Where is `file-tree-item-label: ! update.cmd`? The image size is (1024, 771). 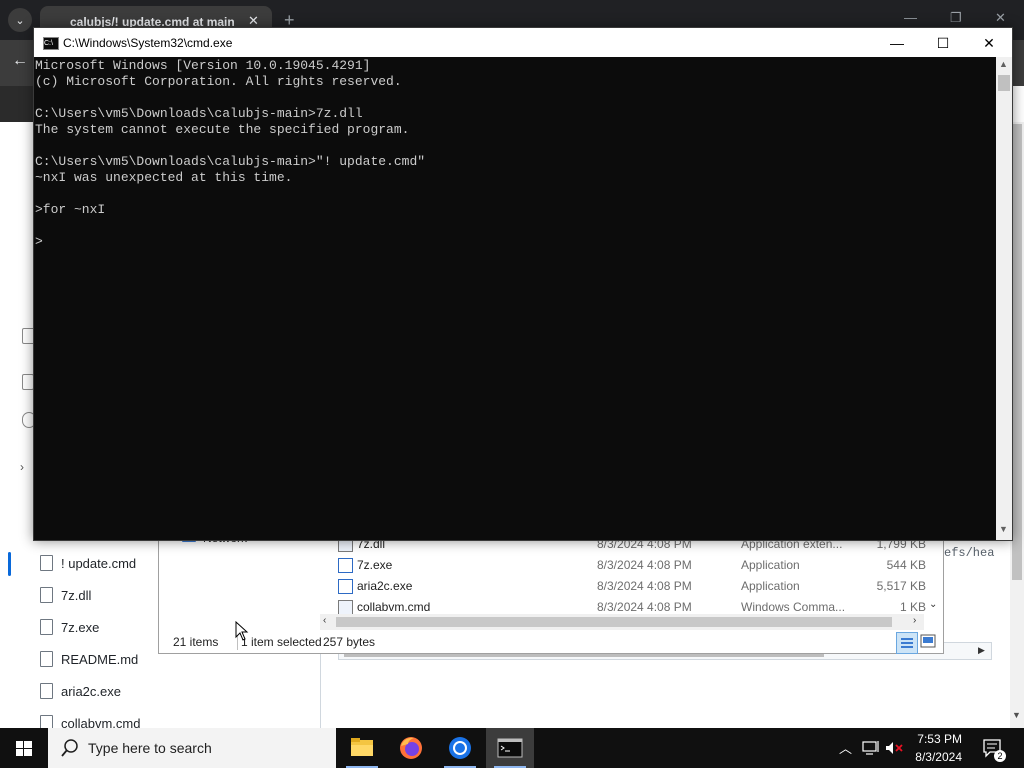 file-tree-item-label: ! update.cmd is located at coordinates (99, 563).